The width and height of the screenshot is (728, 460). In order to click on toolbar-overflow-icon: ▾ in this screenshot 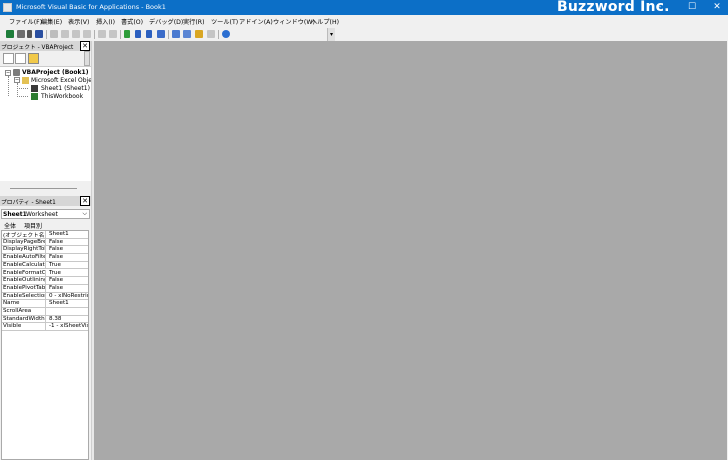, I will do `click(331, 34)`.